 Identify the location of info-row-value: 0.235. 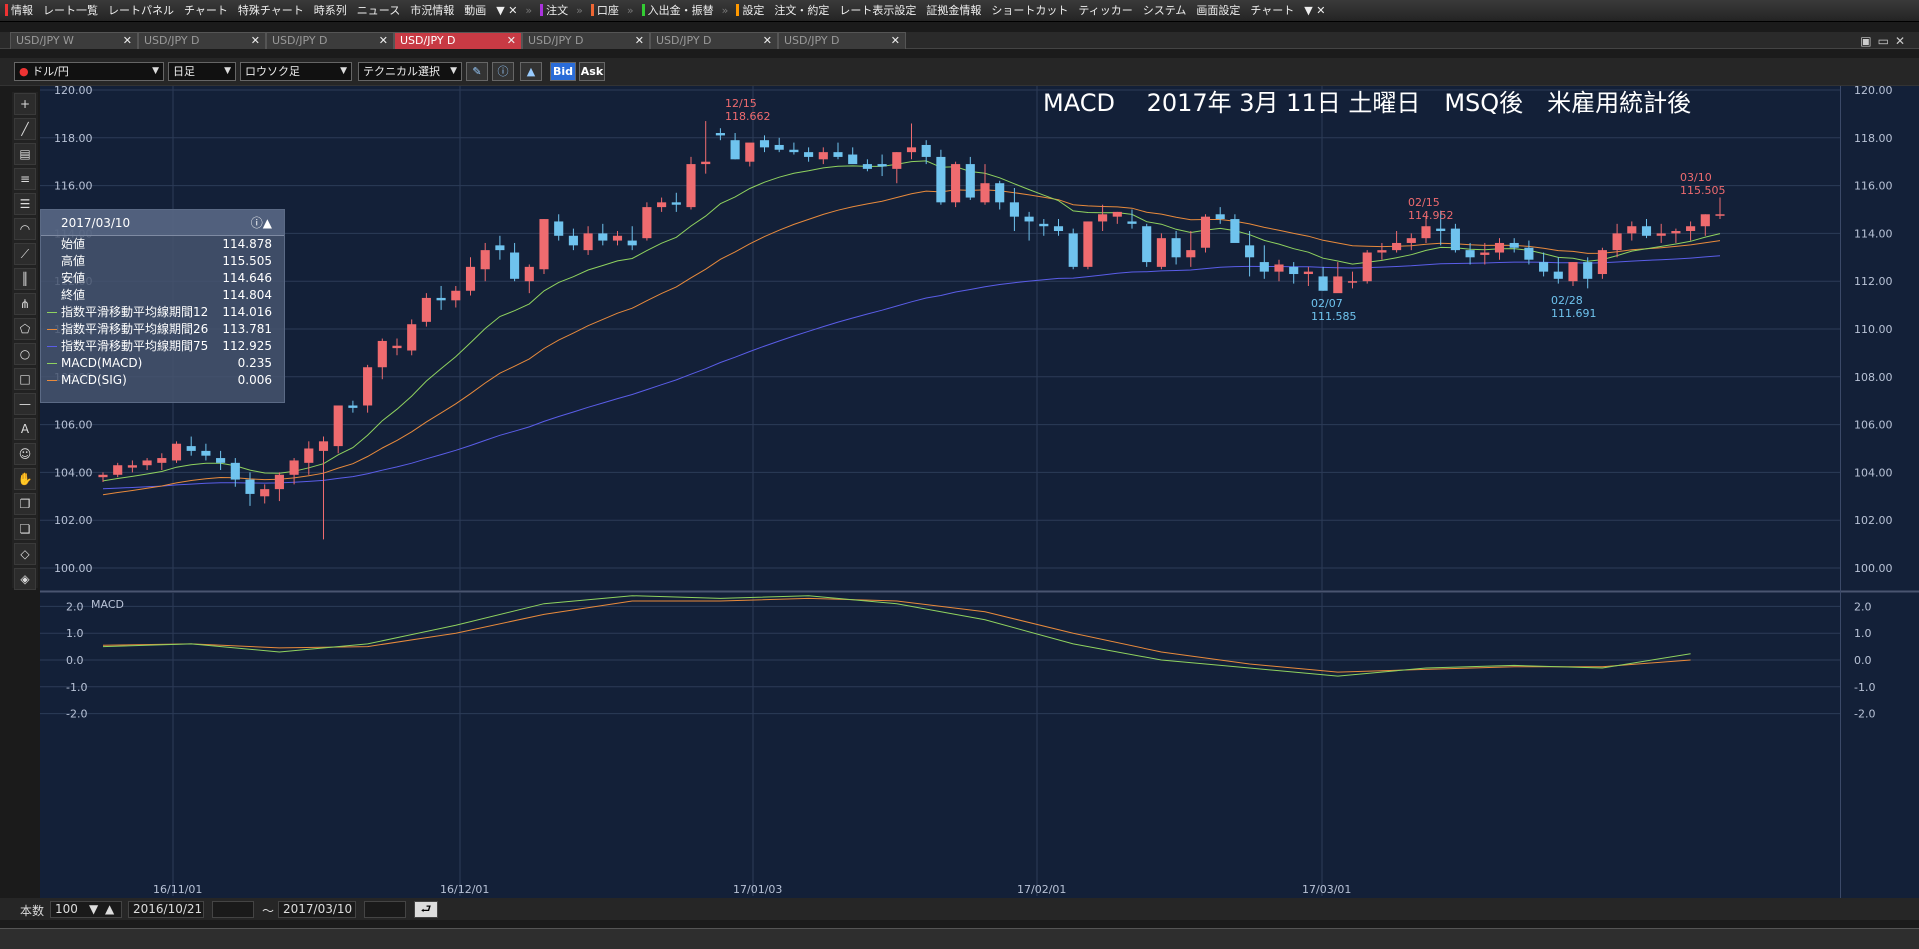
(254, 363).